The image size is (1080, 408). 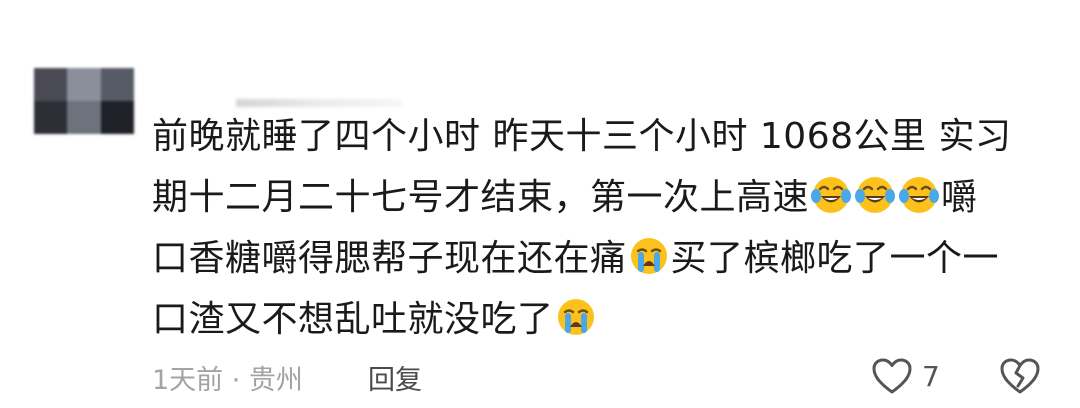 I want to click on comment-line: 前晚就睡了四个小时 昨天十三个小时 1068公里 实习, so click(x=582, y=136).